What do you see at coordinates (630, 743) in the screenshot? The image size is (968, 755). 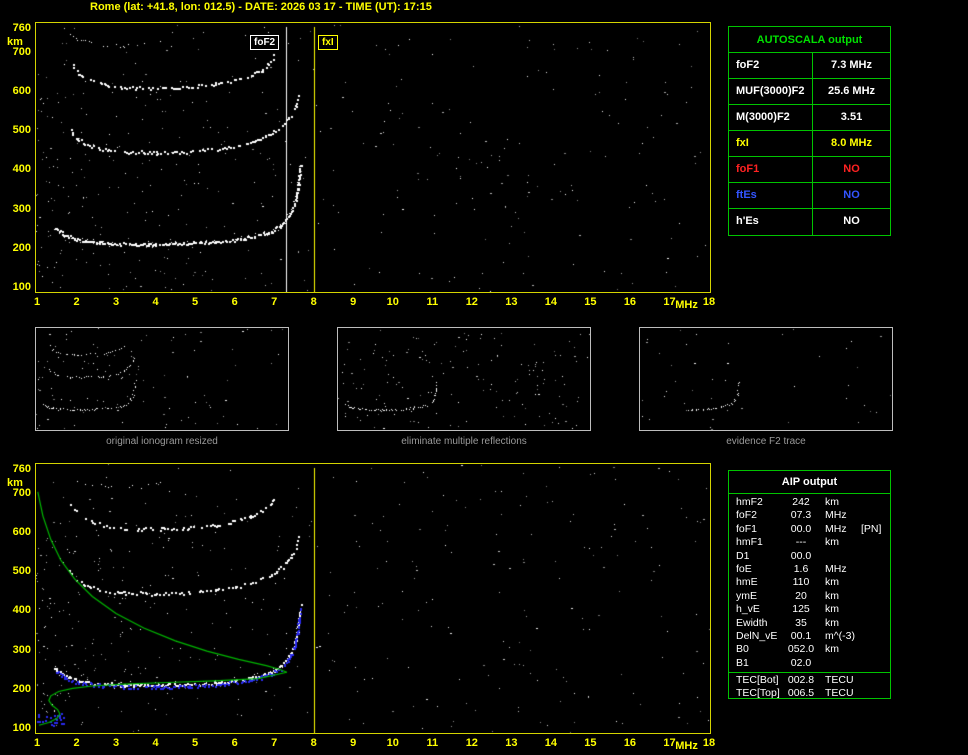 I see `x-axis-tick: 16` at bounding box center [630, 743].